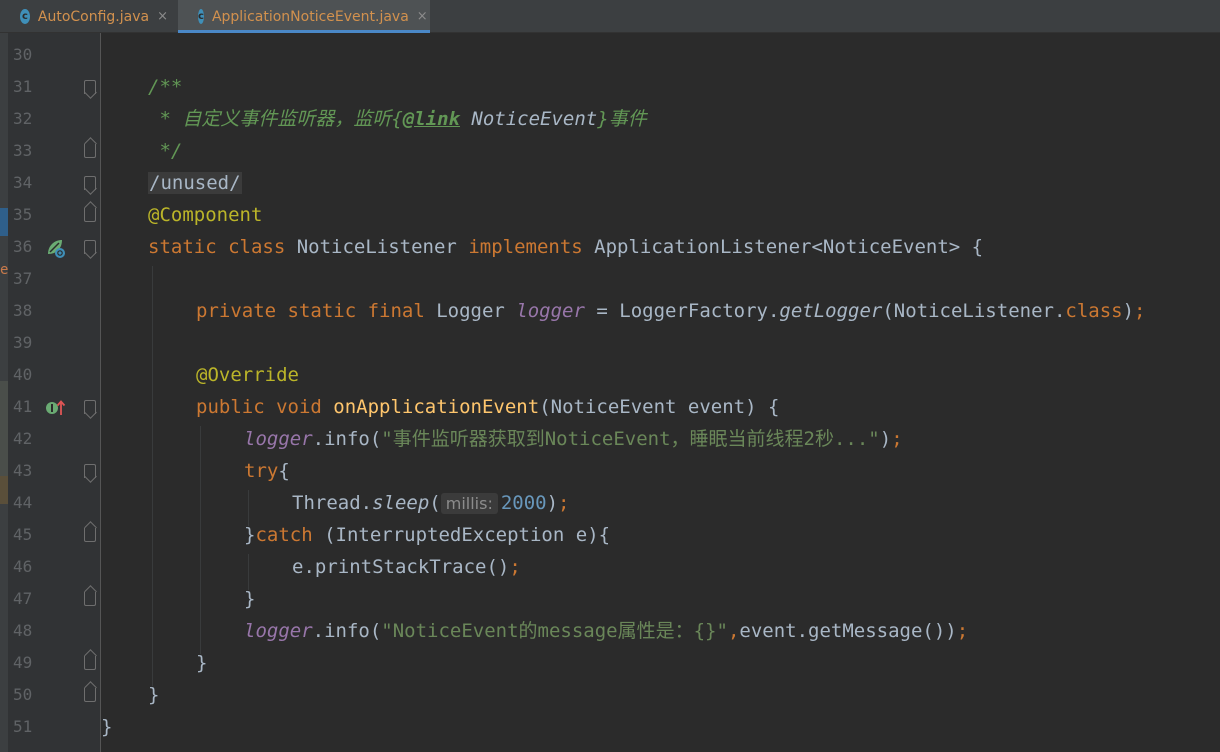 Image resolution: width=1220 pixels, height=752 pixels. Describe the element at coordinates (23, 214) in the screenshot. I see `line-number: 35` at that location.